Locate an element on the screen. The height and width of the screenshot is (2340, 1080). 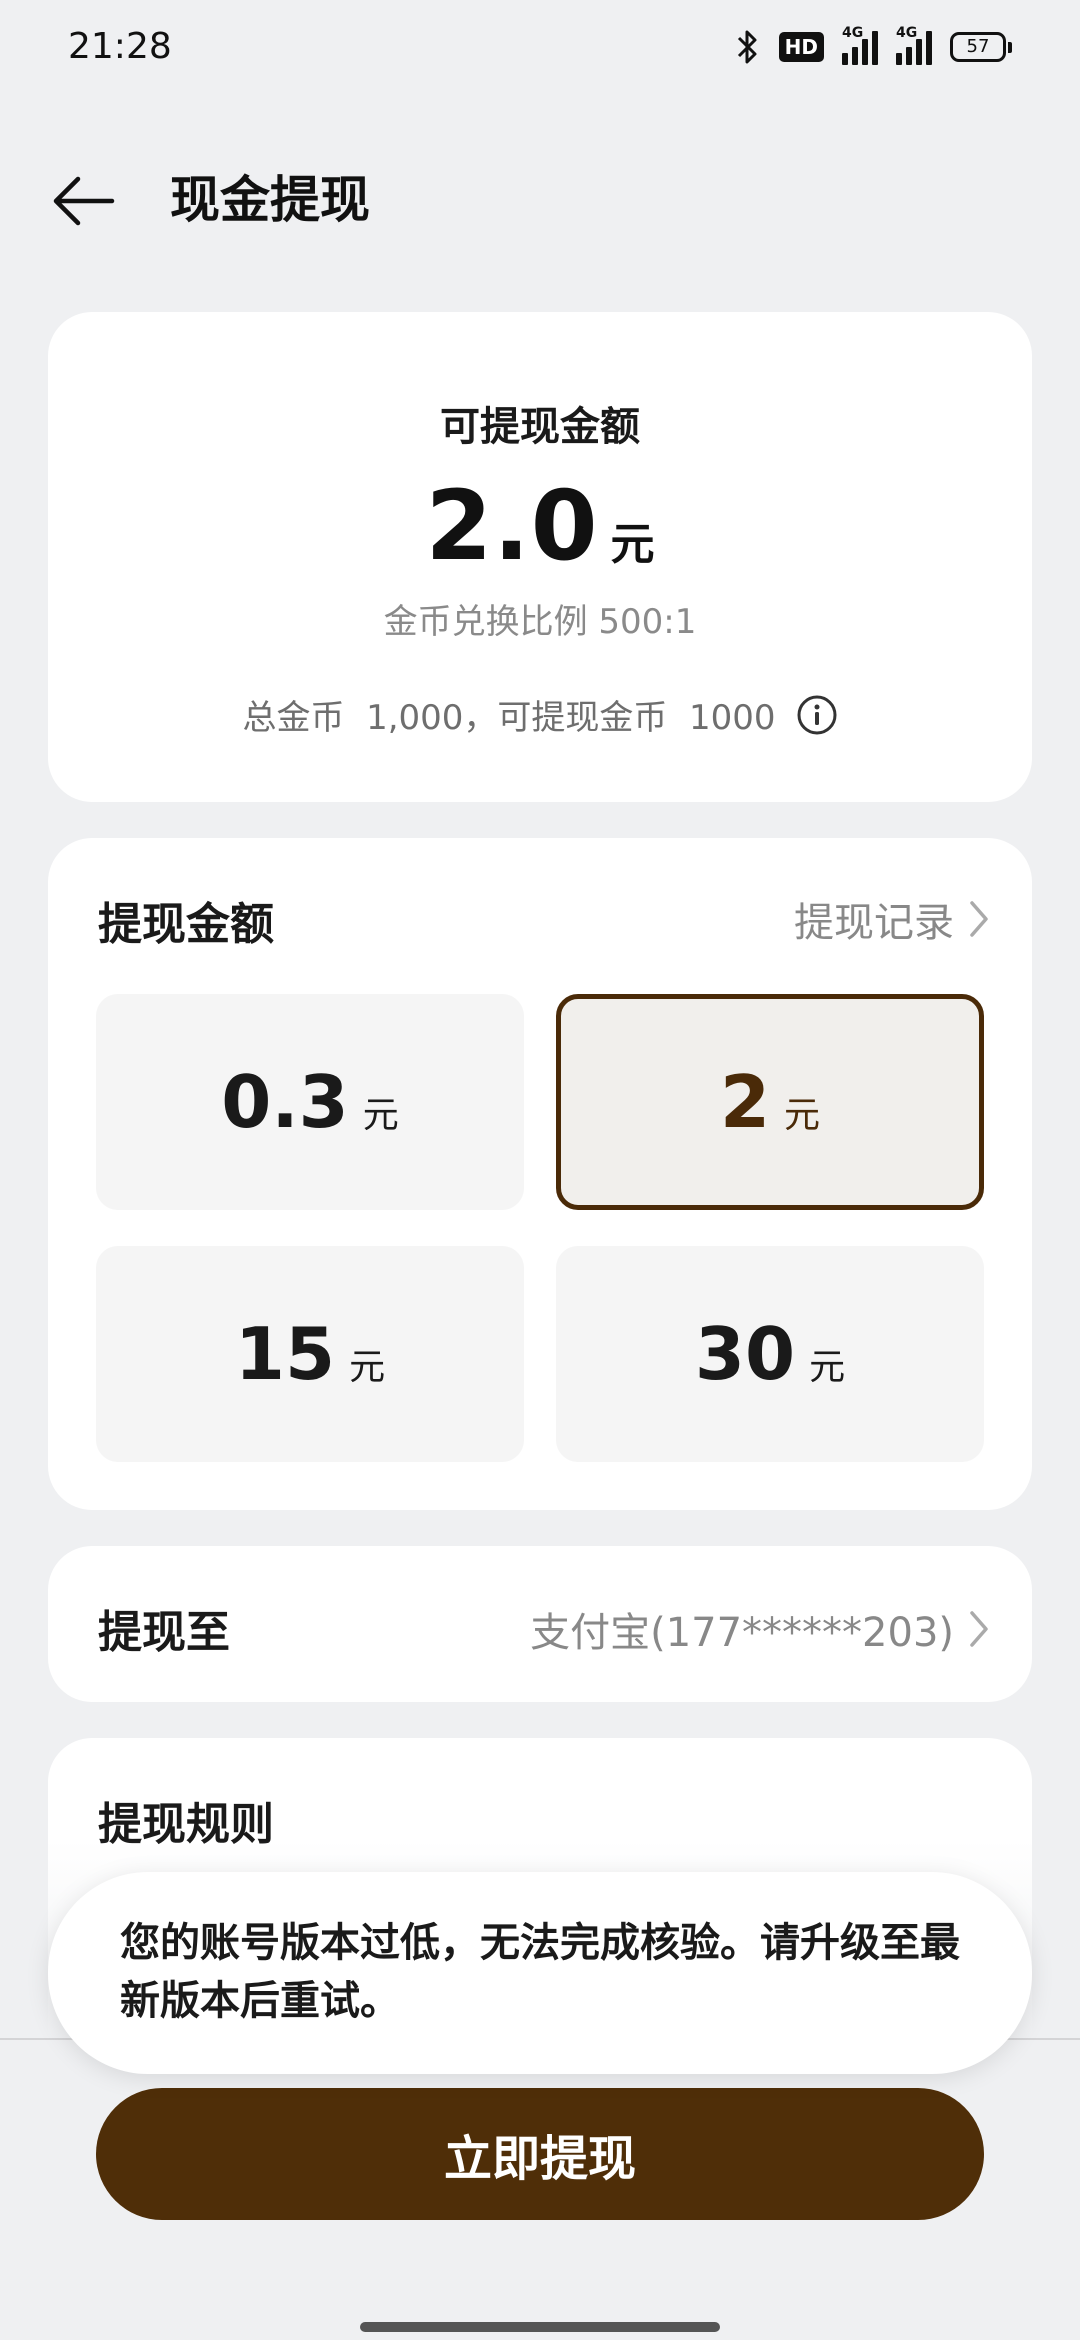
status-icons: HD 4G 4G 57 is located at coordinates (873, 45).